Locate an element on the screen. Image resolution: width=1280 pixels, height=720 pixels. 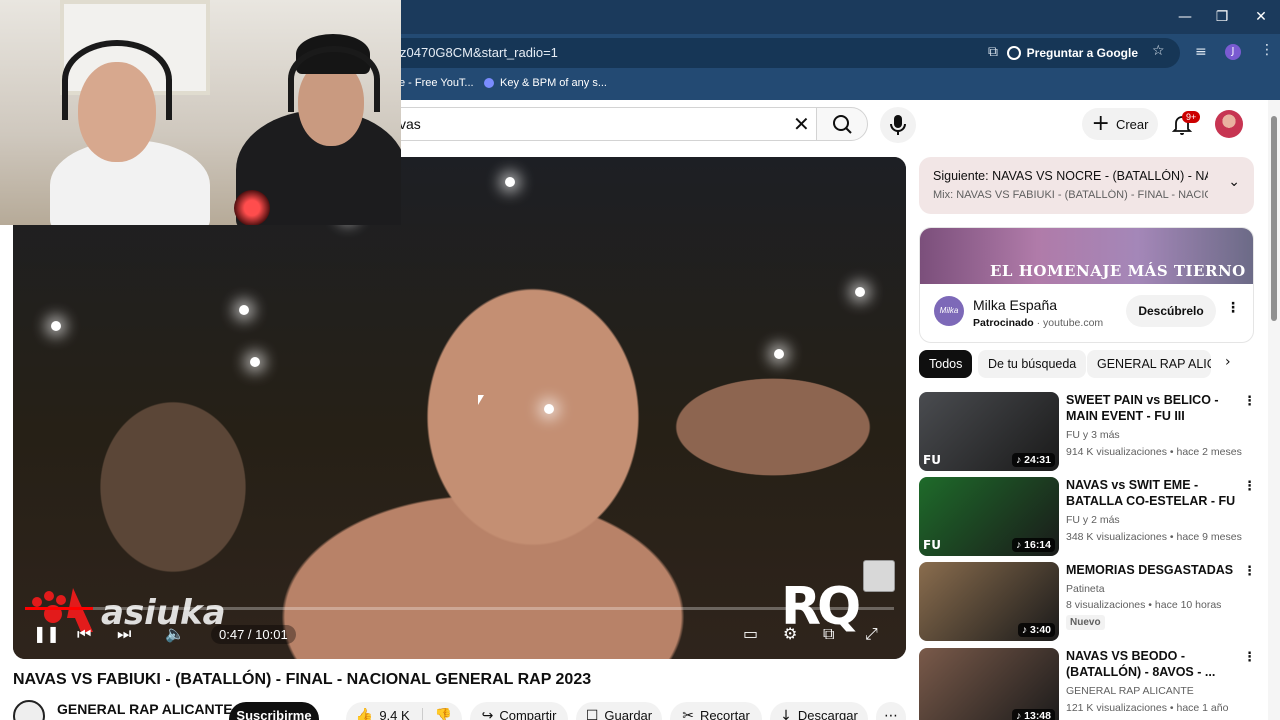
like-icon: 👍 is located at coordinates (364, 714).